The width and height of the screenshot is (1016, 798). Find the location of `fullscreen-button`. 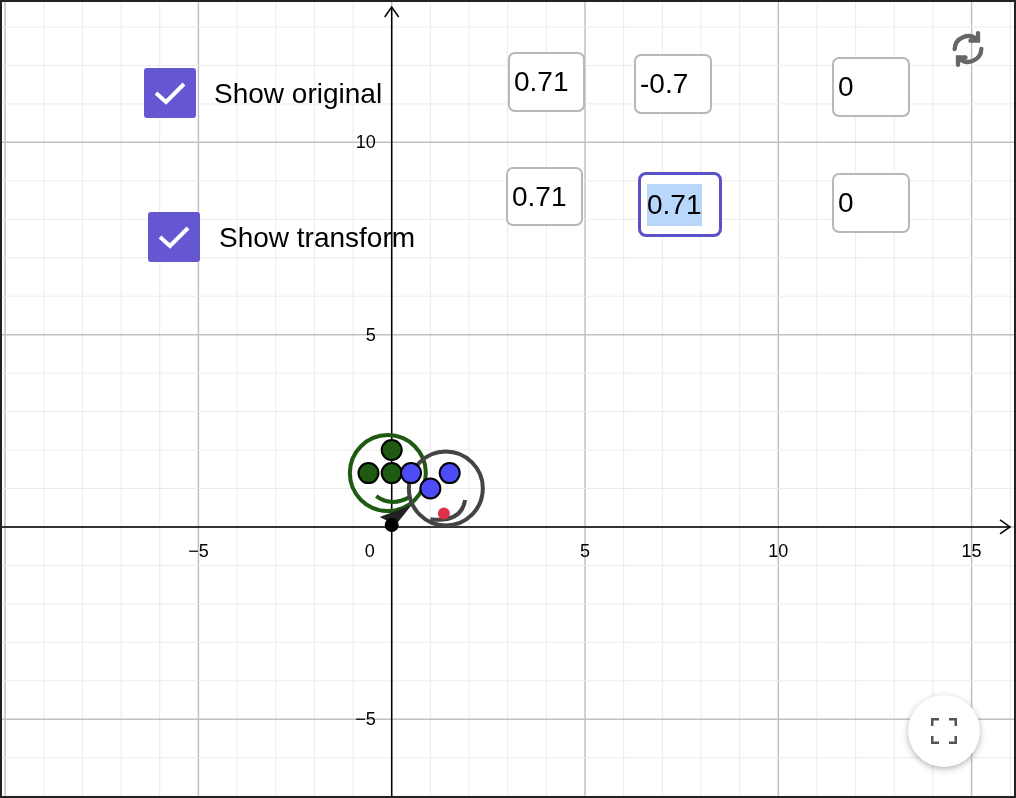

fullscreen-button is located at coordinates (944, 731).